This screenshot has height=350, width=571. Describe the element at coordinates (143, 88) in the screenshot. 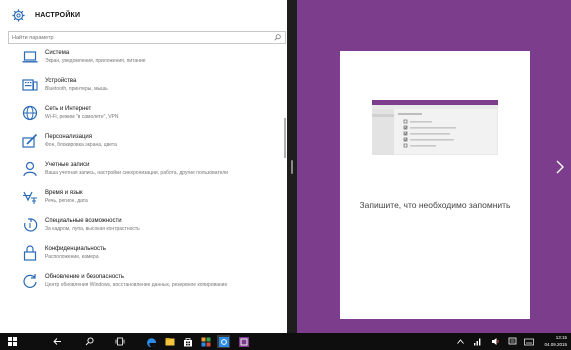

I see `settings-item-devices: Устройства Bluetooth, принтеры, мышь` at that location.